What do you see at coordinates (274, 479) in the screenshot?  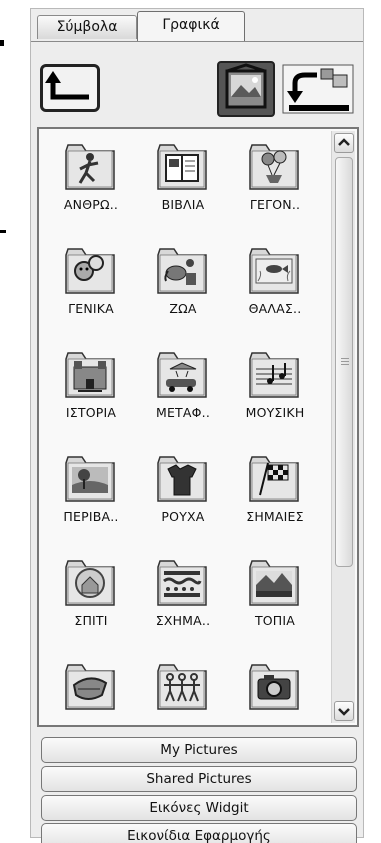 I see `checkered-flag-icon` at bounding box center [274, 479].